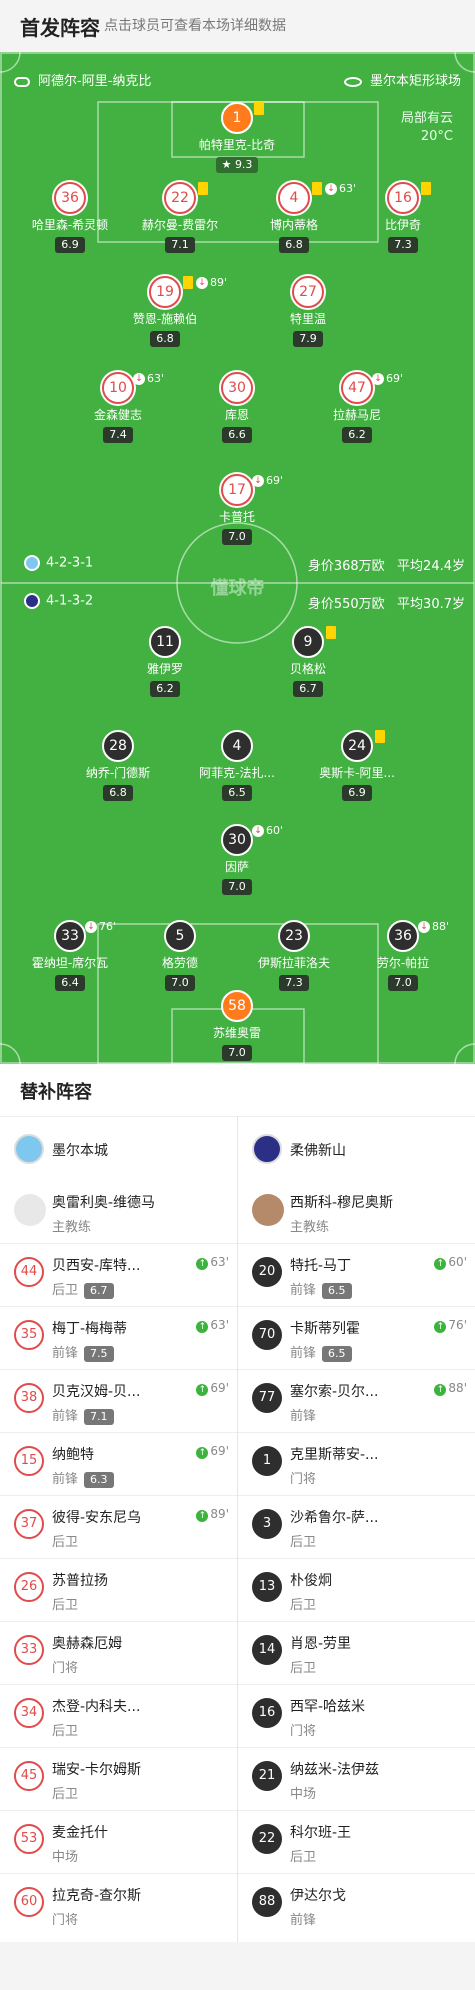  What do you see at coordinates (308, 642) in the screenshot?
I see `player-number: 9` at bounding box center [308, 642].